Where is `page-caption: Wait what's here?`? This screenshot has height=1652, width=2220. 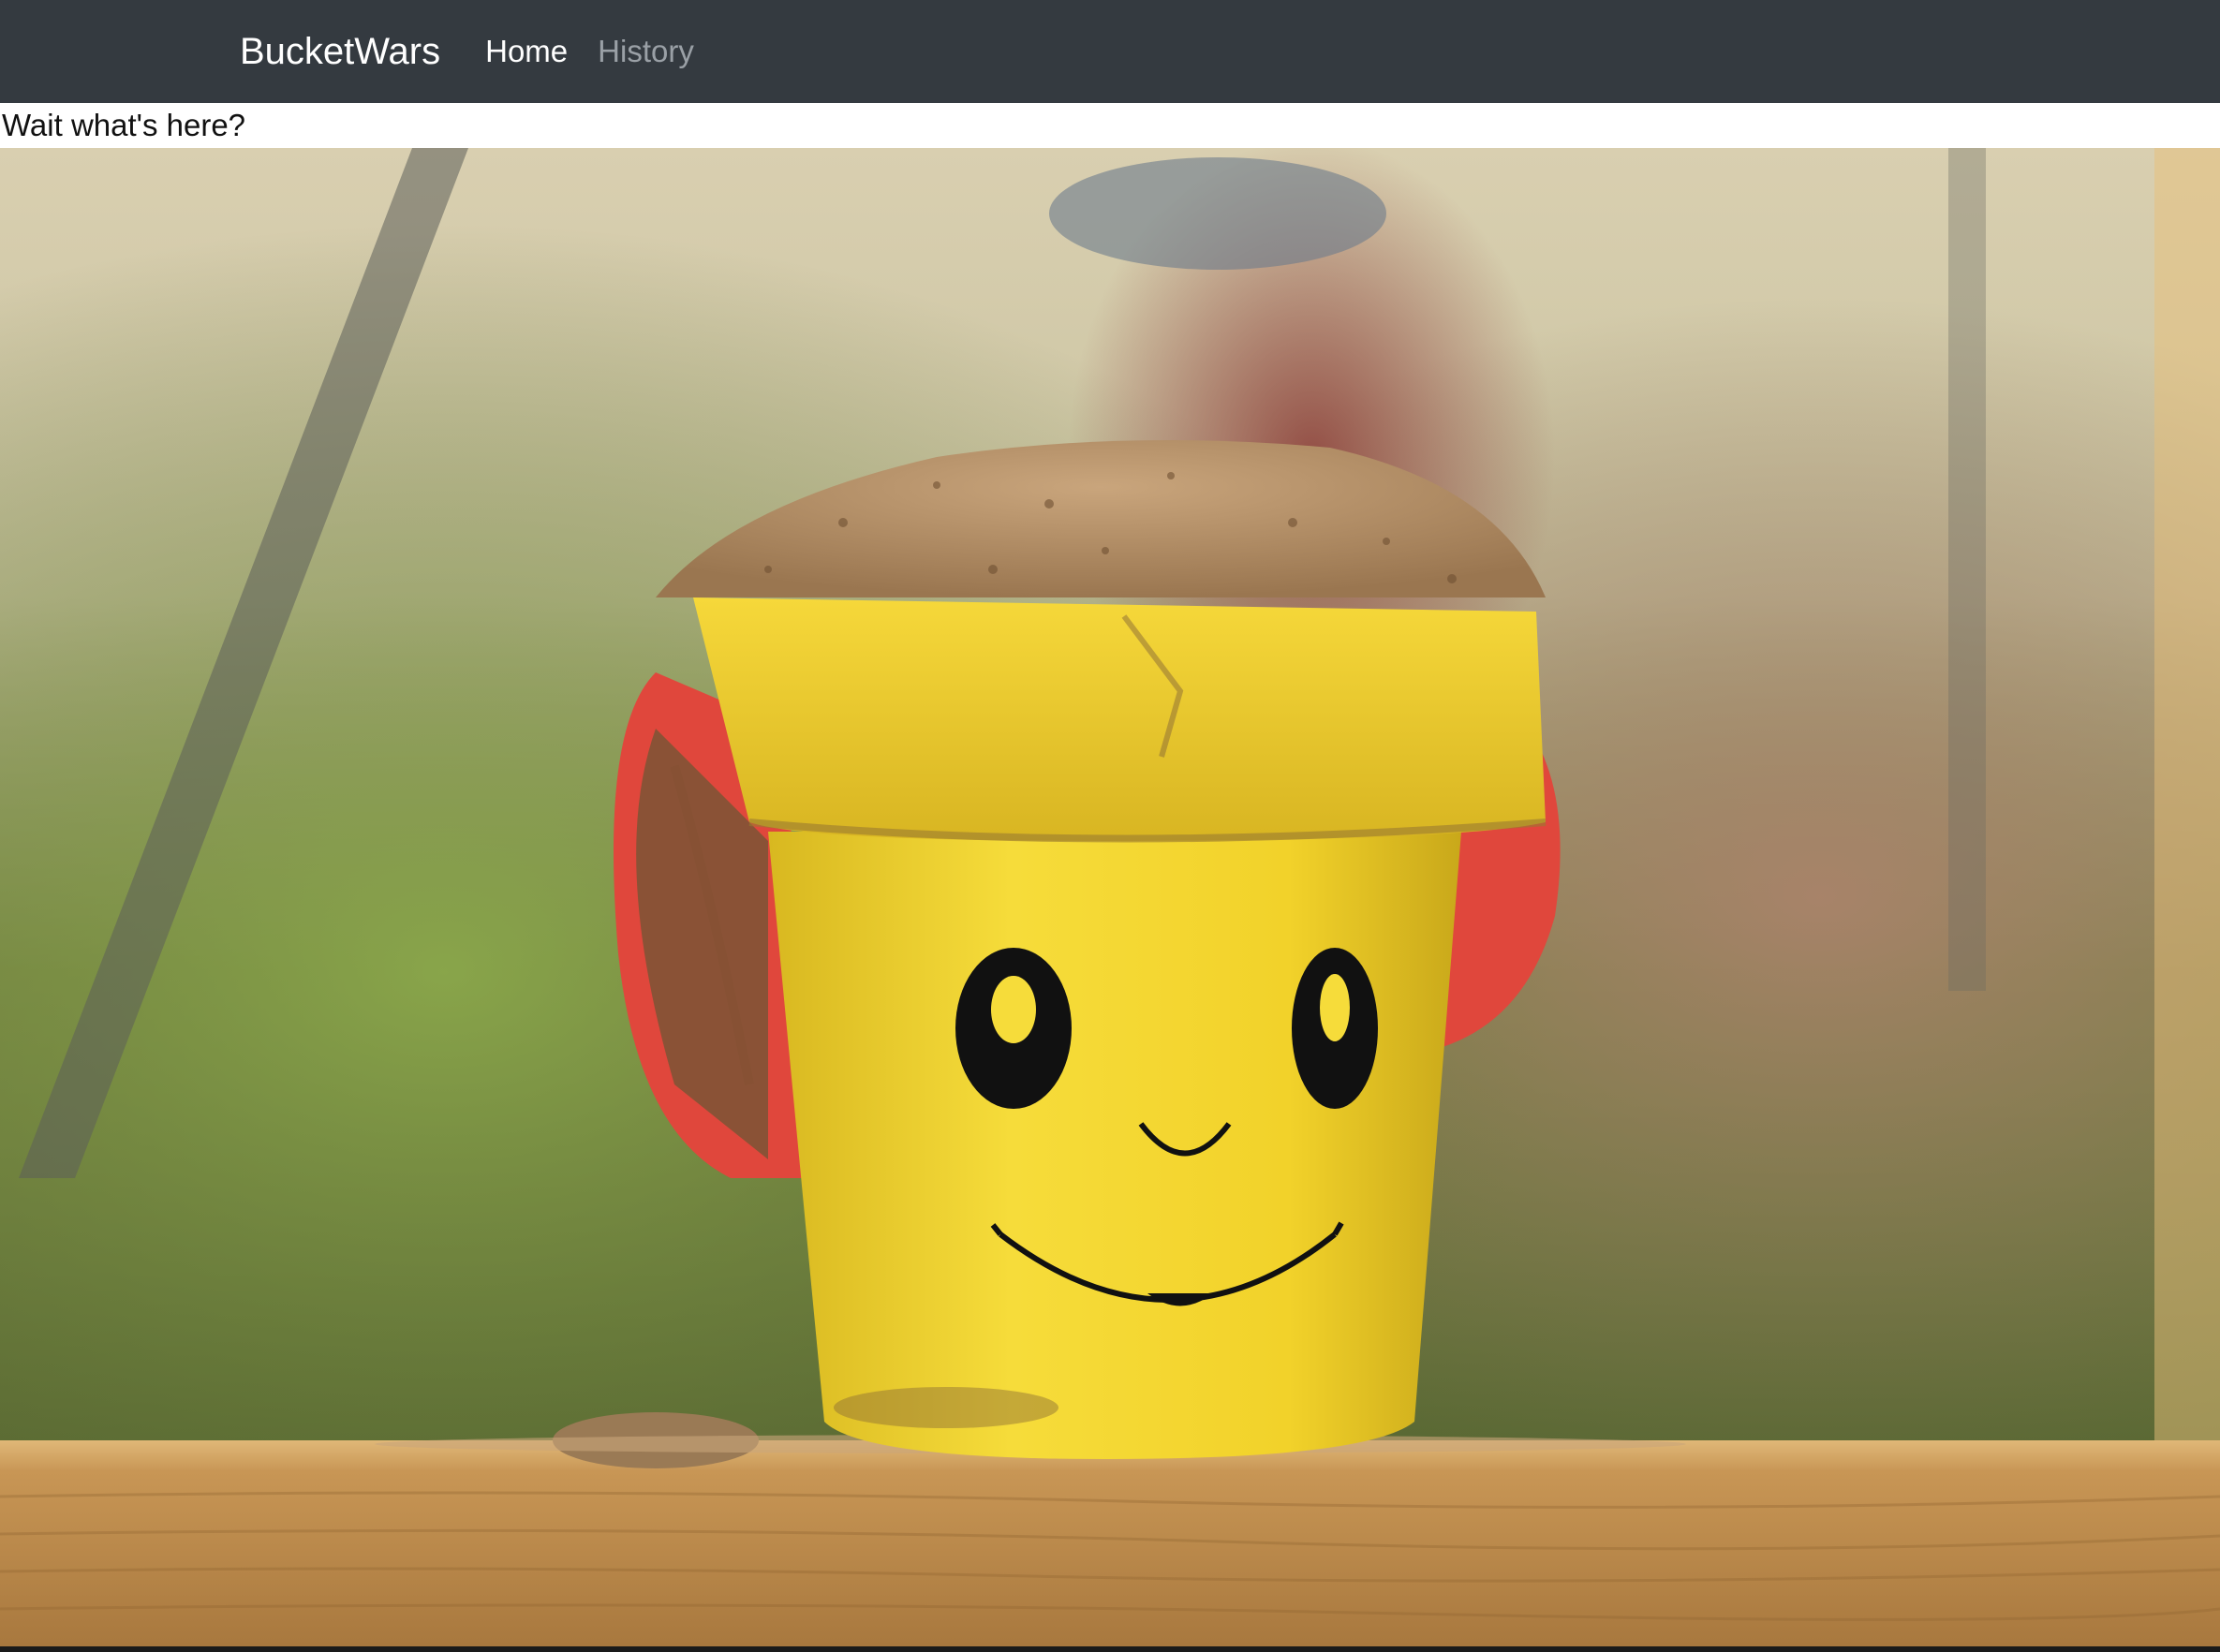
page-caption: Wait what's here? is located at coordinates (1110, 126).